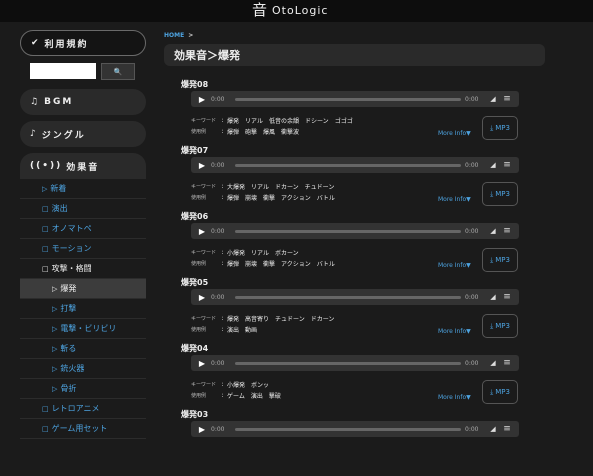 This screenshot has height=476, width=593. I want to click on sidebar-item-retro-anime: □ レトロアニメ, so click(83, 409).